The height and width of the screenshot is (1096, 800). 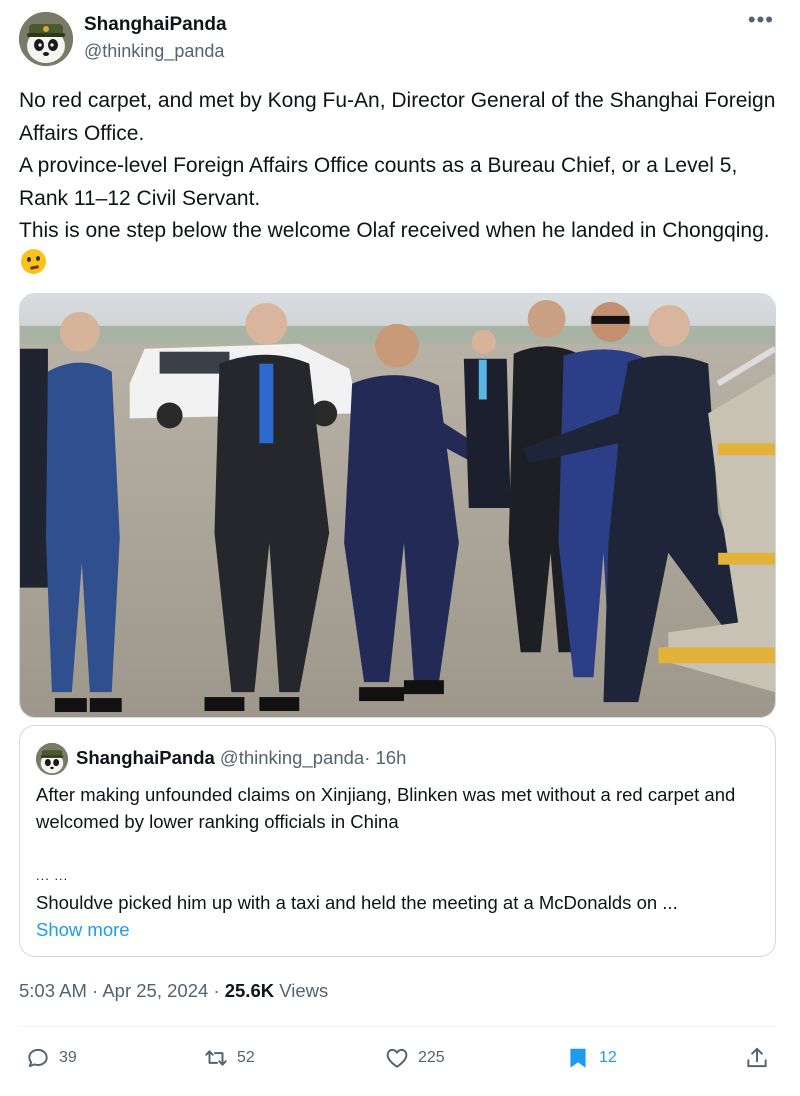 What do you see at coordinates (154, 51) in the screenshot?
I see `author-handle: @thinking_panda` at bounding box center [154, 51].